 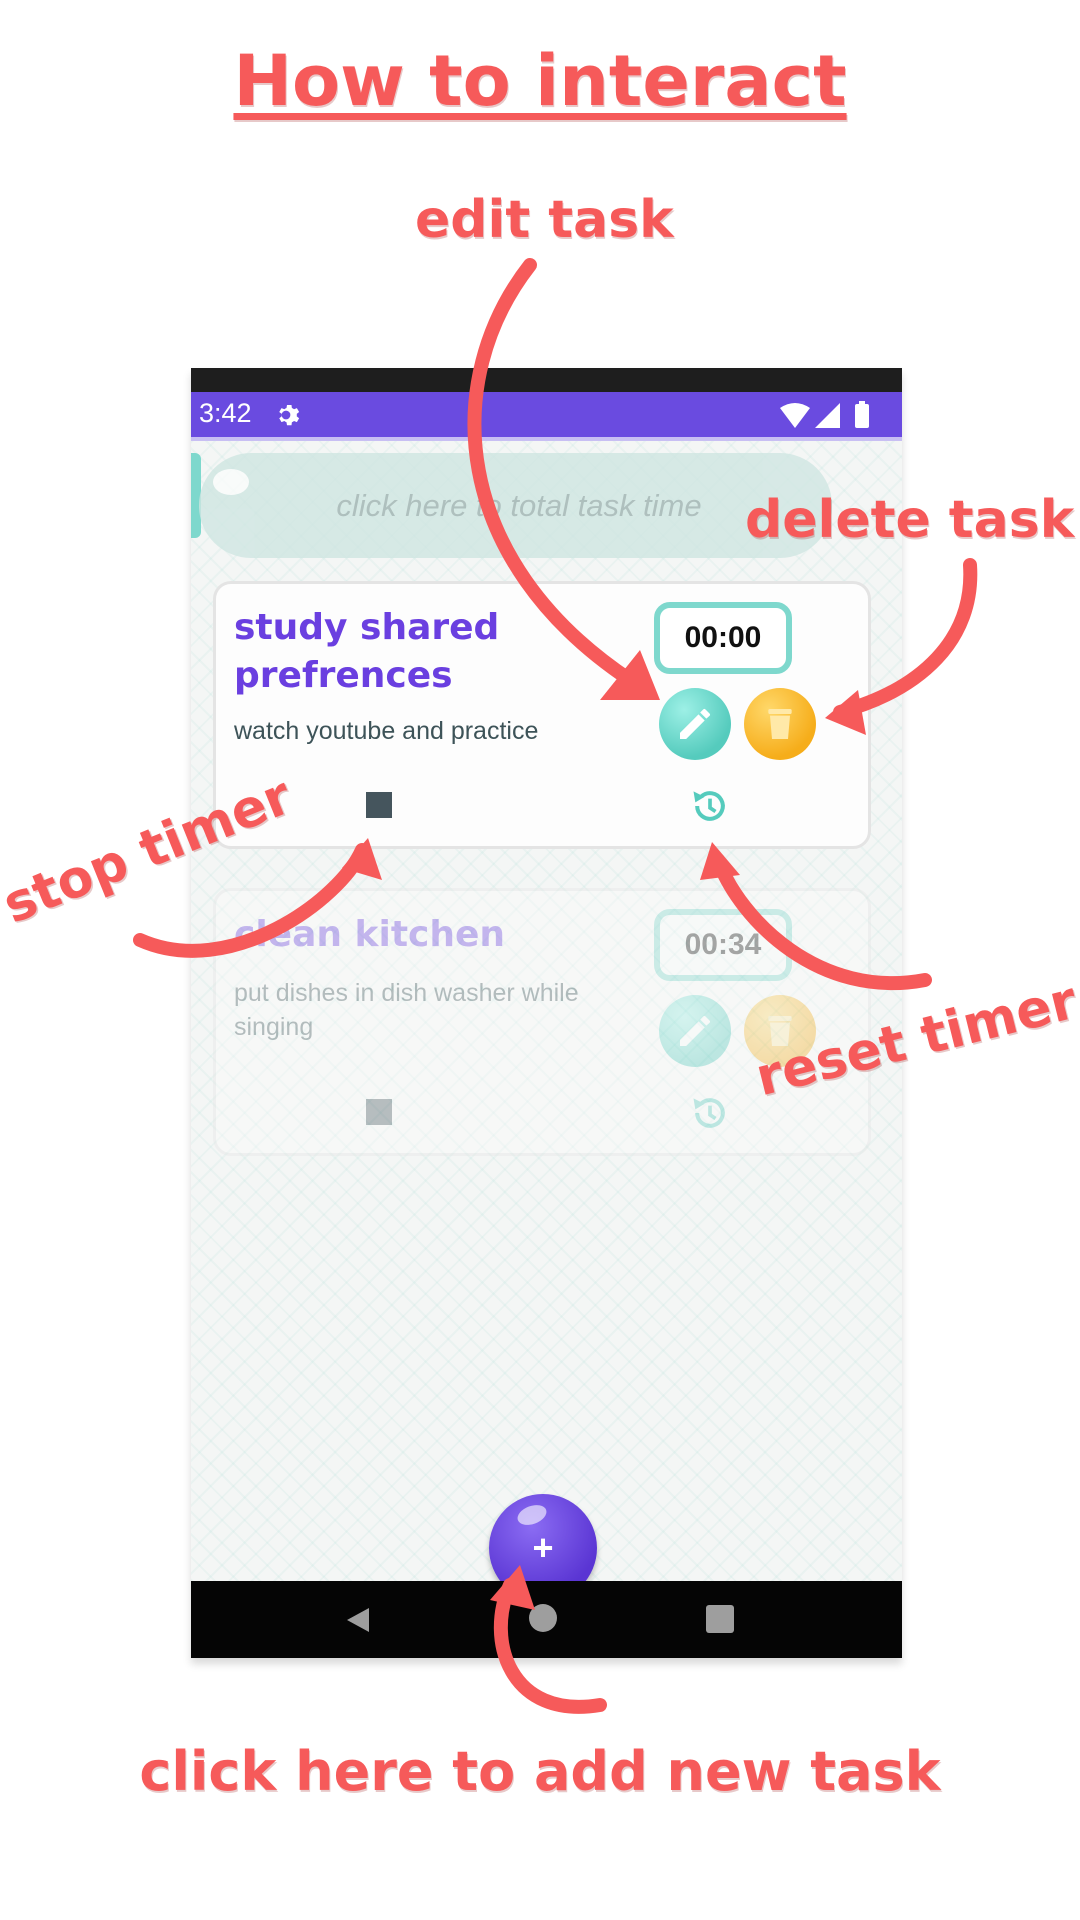 I want to click on delete-task-annotation: delete task, so click(x=910, y=520).